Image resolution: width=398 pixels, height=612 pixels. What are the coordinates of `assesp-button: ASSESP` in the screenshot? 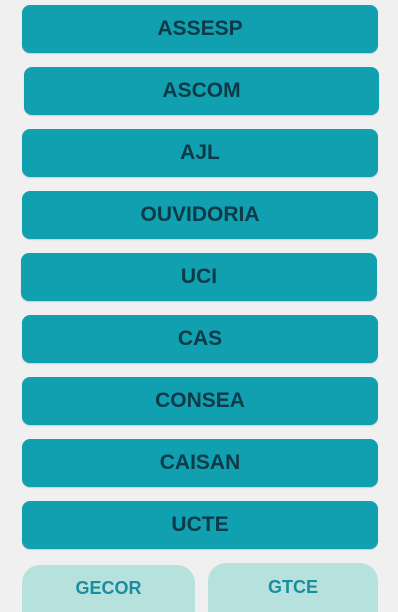 It's located at (200, 29).